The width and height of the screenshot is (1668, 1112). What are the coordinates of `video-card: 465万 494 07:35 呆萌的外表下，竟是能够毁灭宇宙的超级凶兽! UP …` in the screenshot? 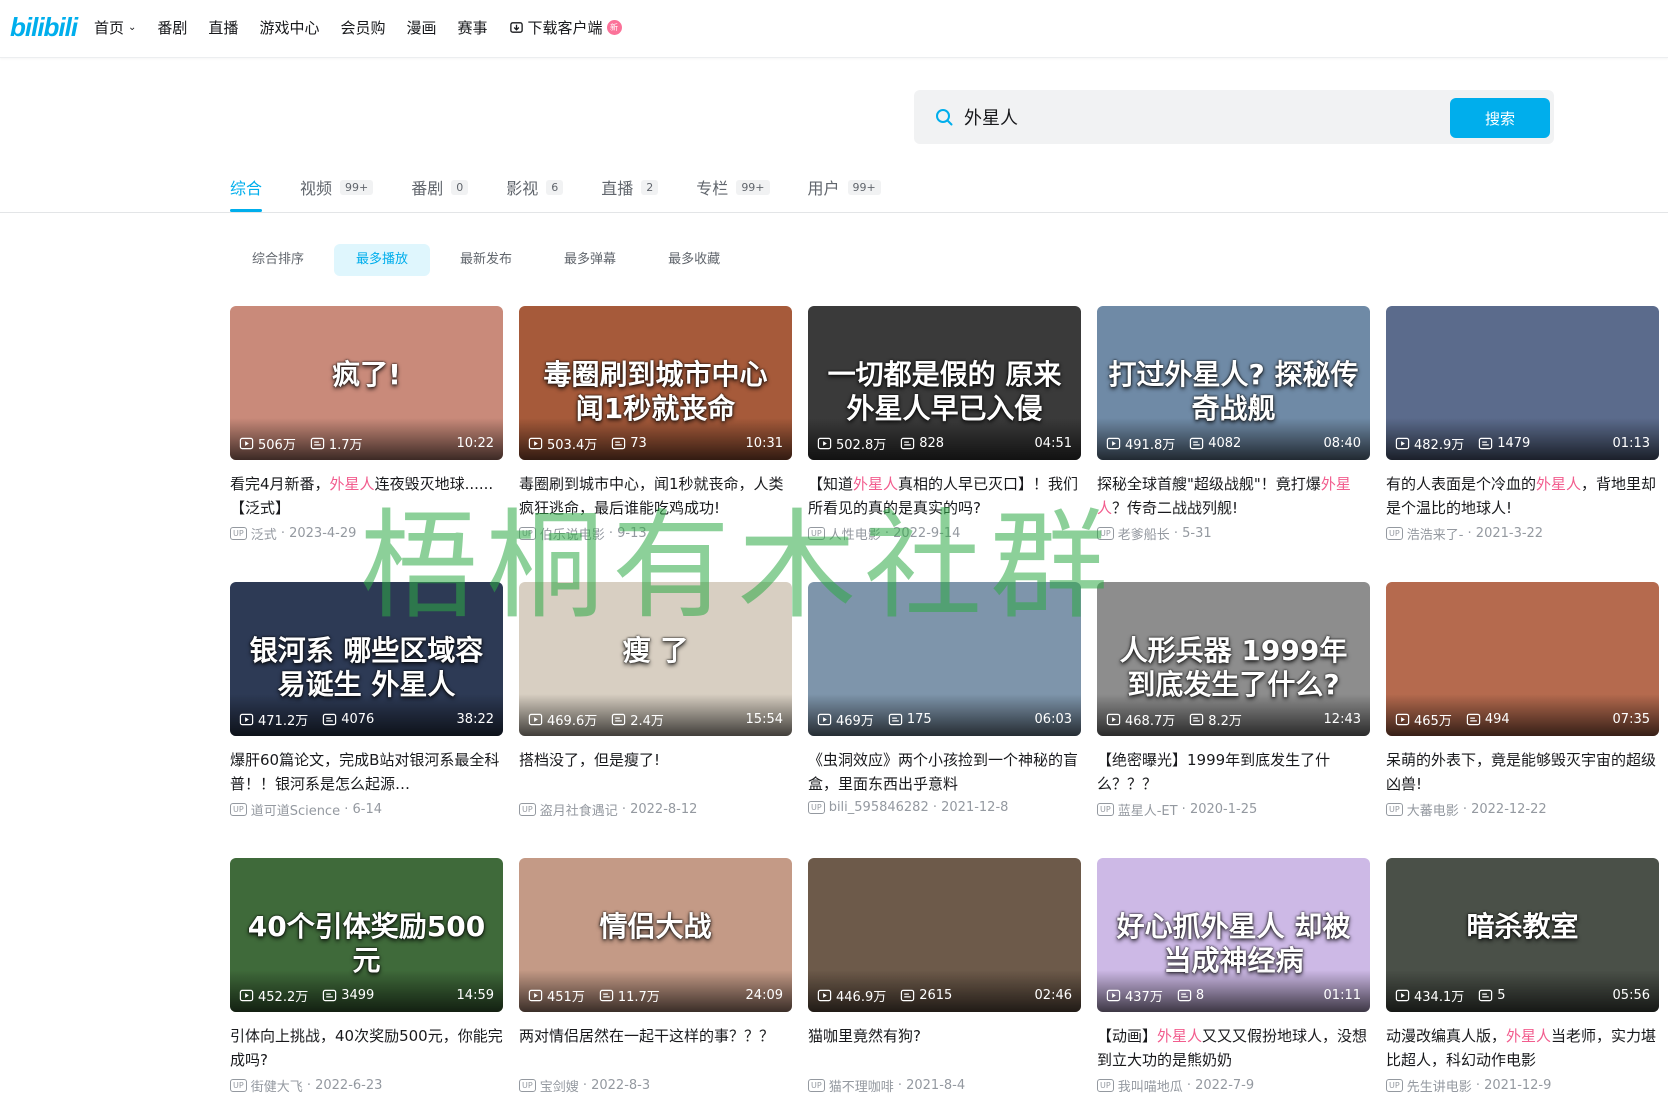 It's located at (1522, 709).